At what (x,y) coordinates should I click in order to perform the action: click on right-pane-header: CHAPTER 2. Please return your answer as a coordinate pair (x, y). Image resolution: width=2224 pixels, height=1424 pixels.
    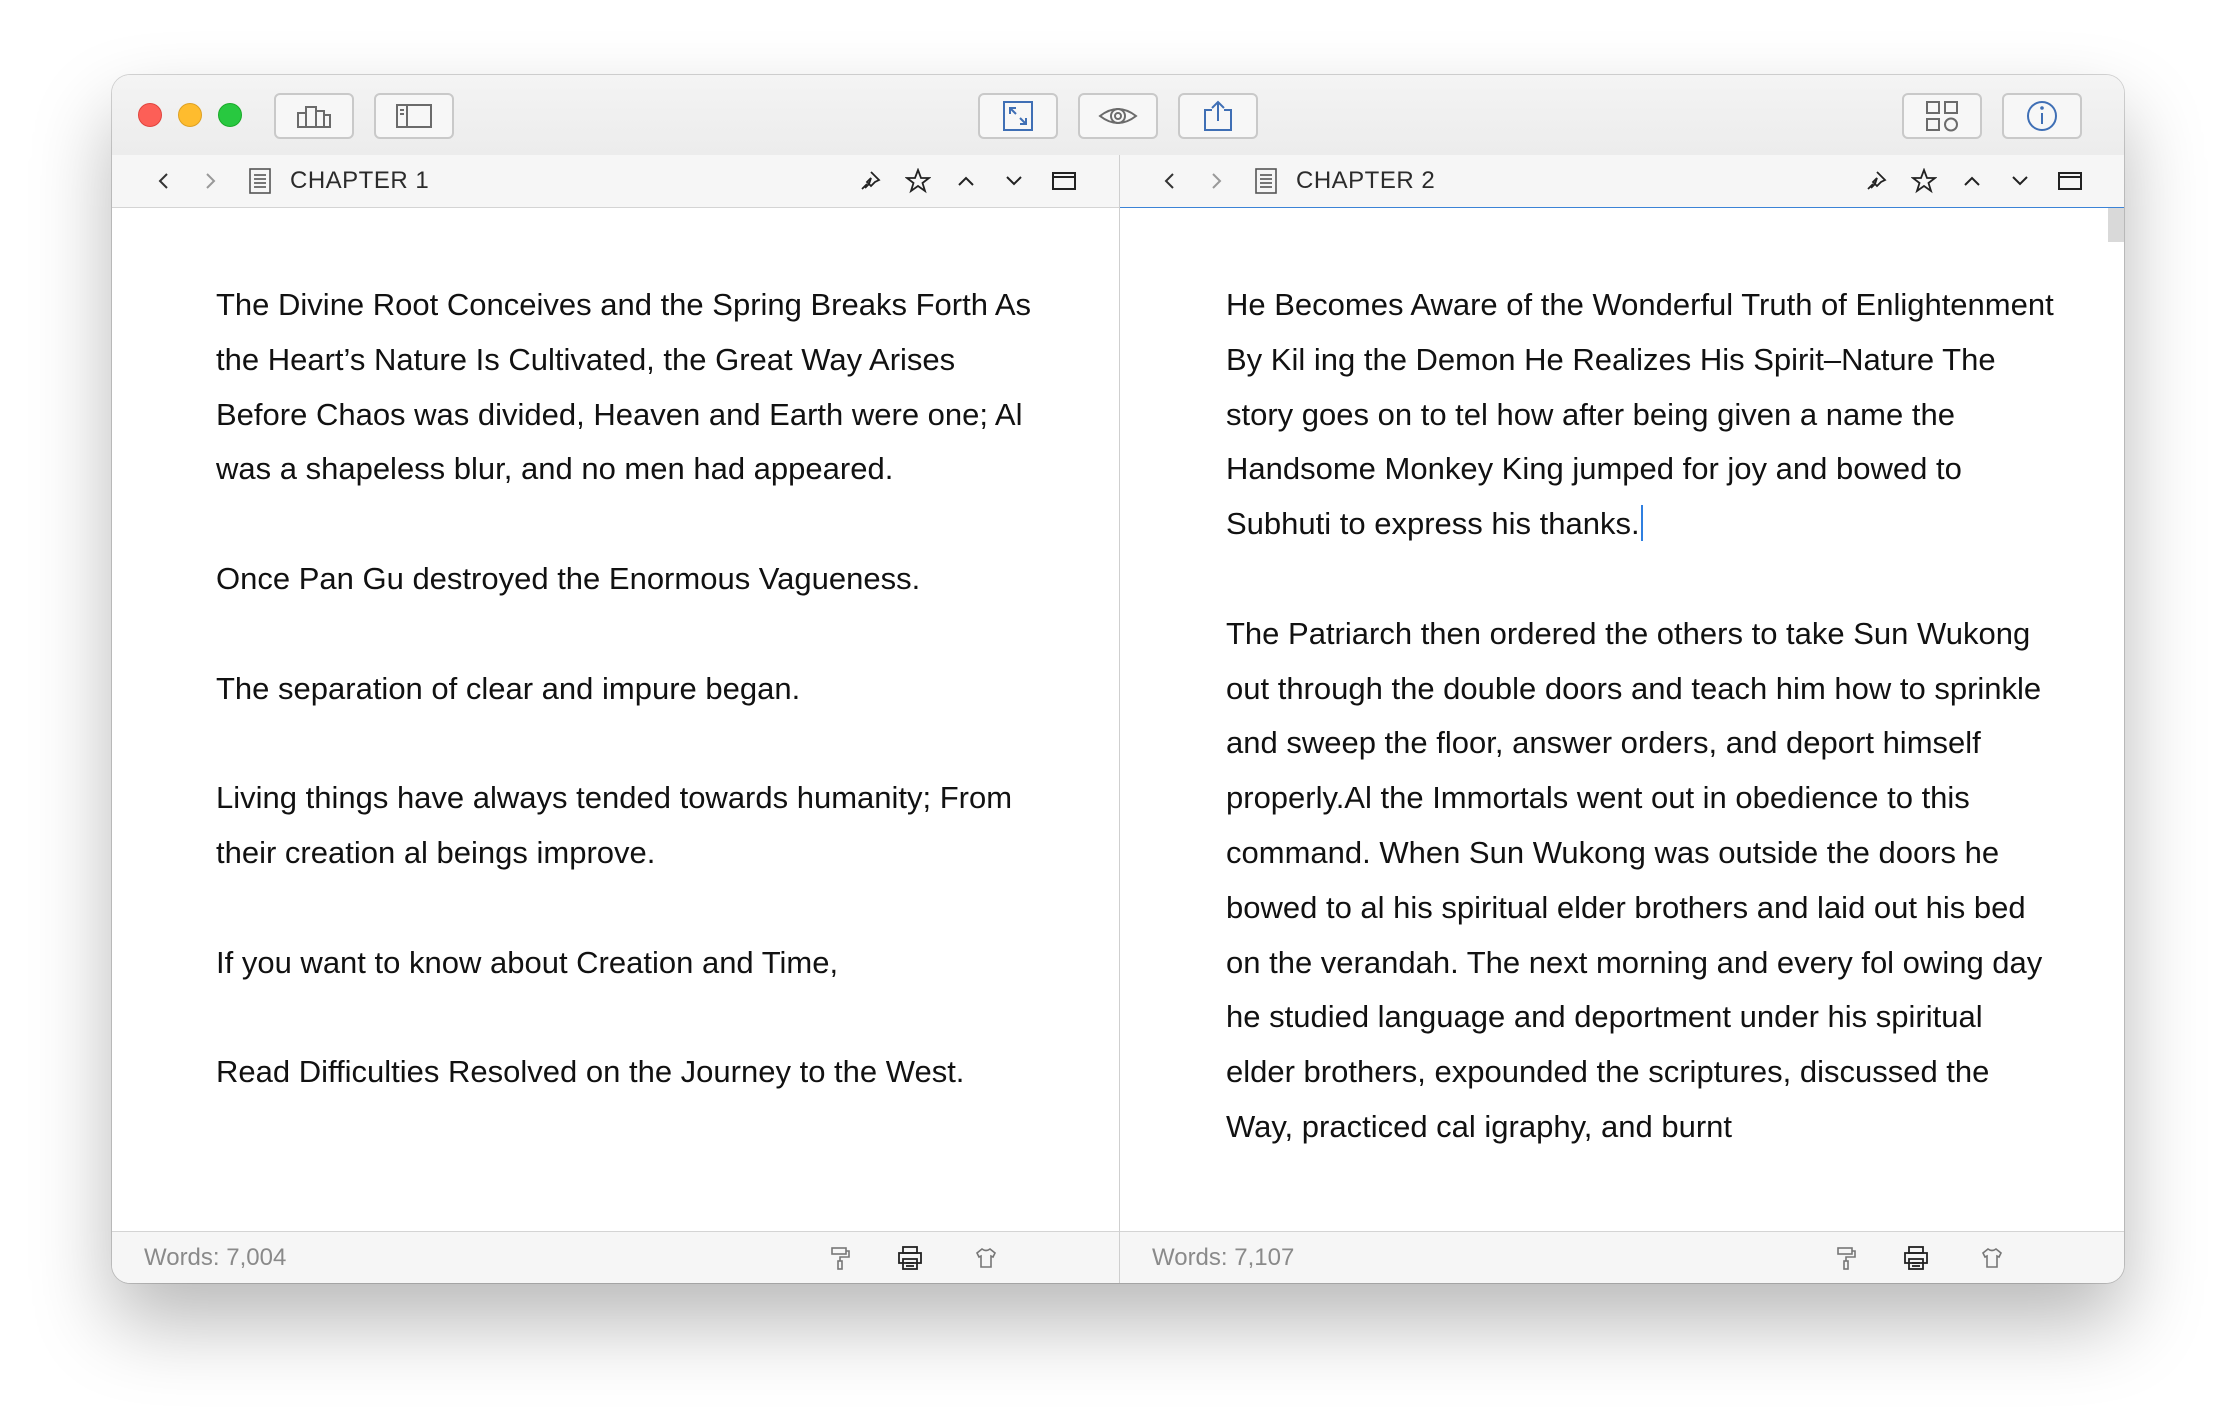
    Looking at the image, I should click on (1622, 182).